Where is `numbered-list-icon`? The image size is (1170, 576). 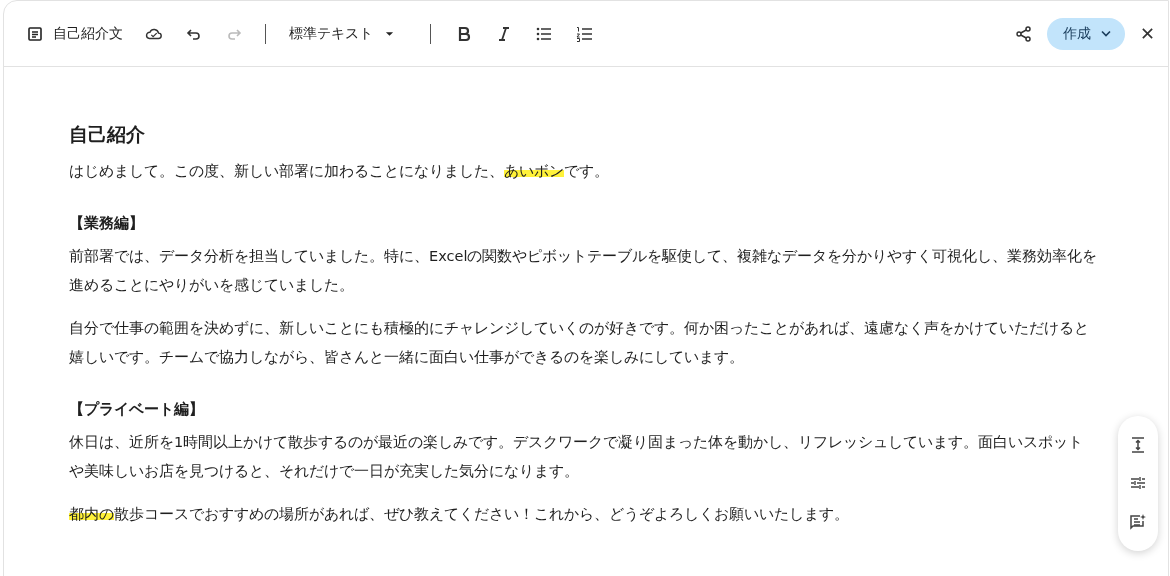 numbered-list-icon is located at coordinates (584, 33).